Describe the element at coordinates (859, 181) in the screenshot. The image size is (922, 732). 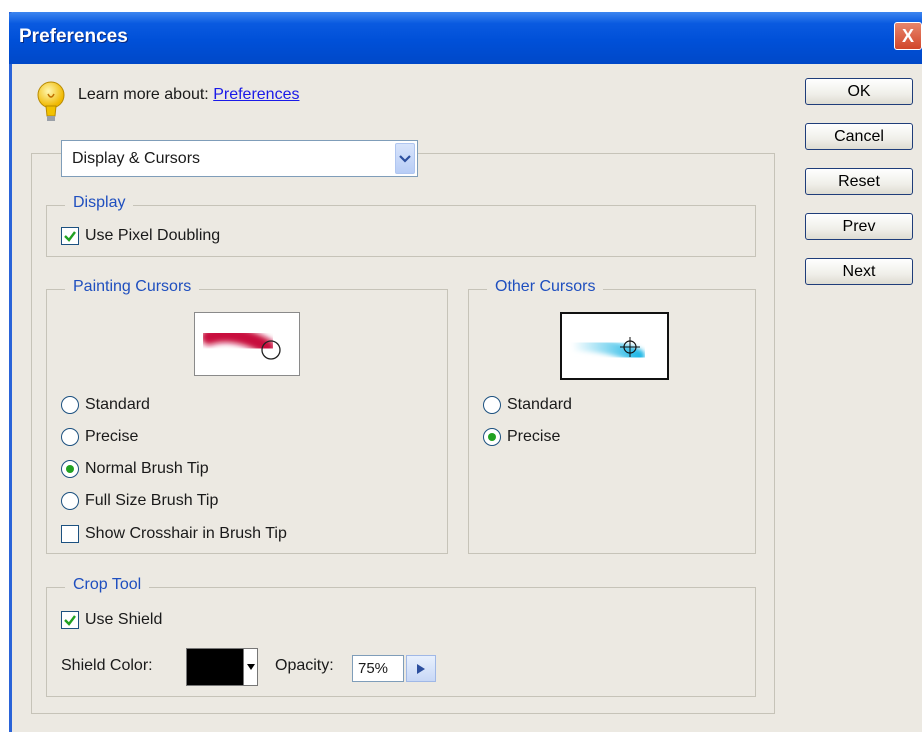
I see `reset-button: Reset` at that location.